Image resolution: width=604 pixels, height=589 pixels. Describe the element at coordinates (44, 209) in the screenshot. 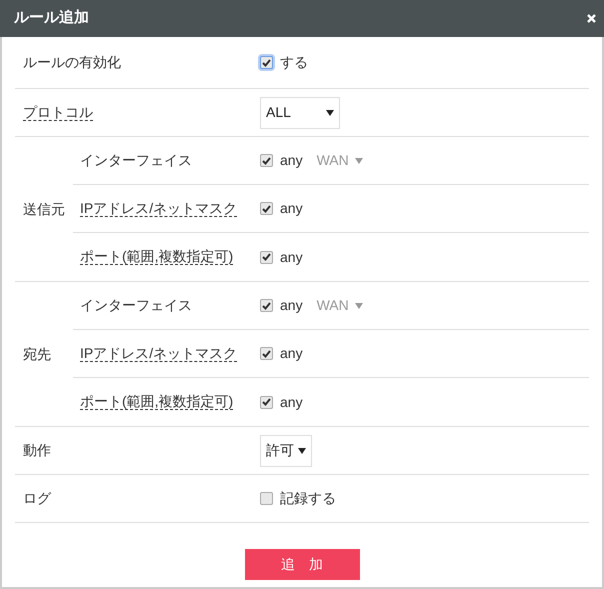

I see `field-label: 送信元` at that location.